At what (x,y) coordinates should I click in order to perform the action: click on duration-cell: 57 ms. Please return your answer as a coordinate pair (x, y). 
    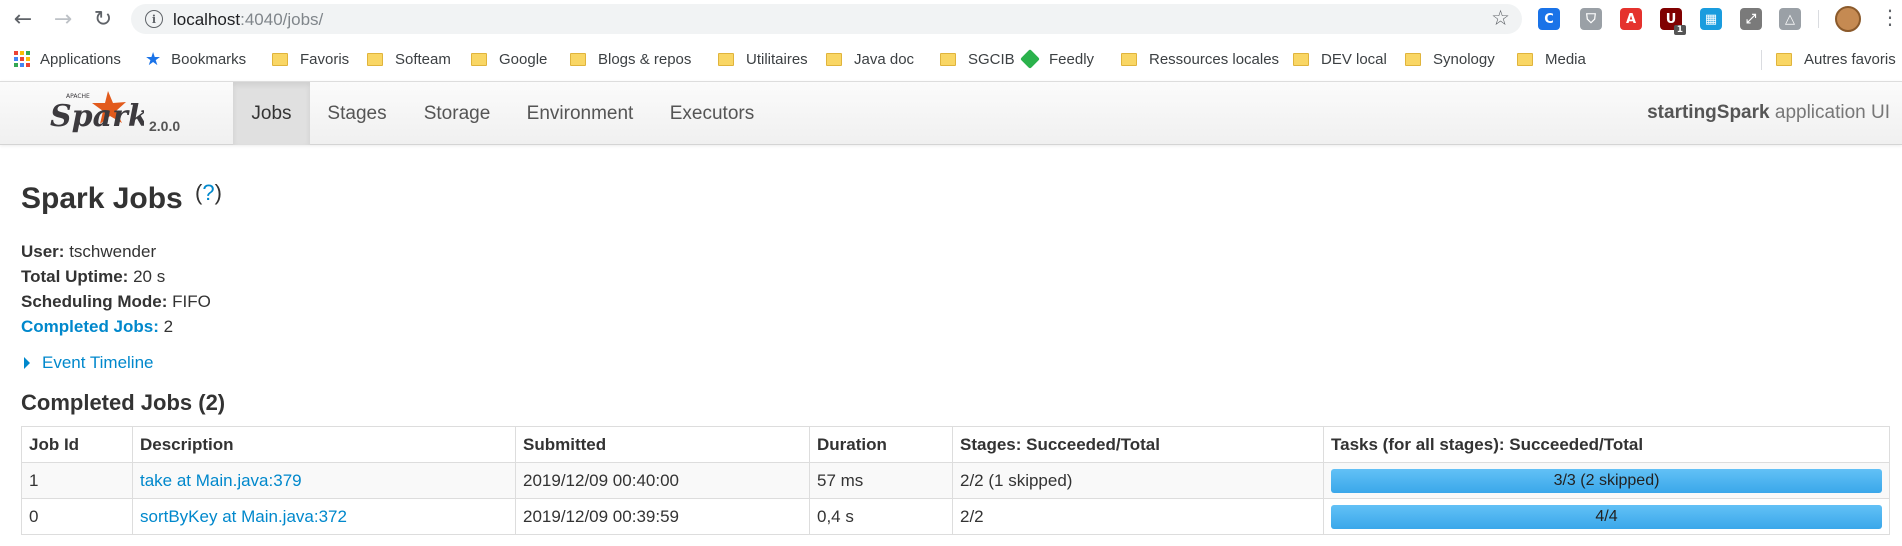
    Looking at the image, I should click on (881, 480).